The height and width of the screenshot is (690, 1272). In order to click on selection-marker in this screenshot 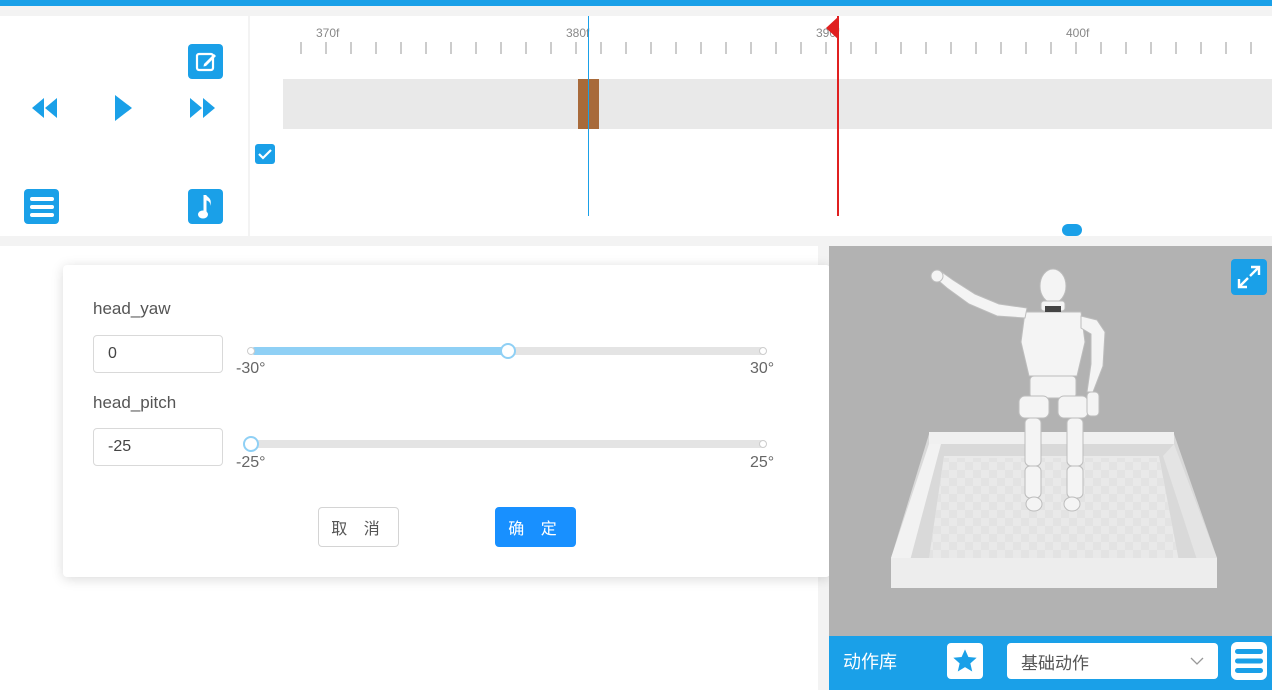, I will do `click(588, 116)`.